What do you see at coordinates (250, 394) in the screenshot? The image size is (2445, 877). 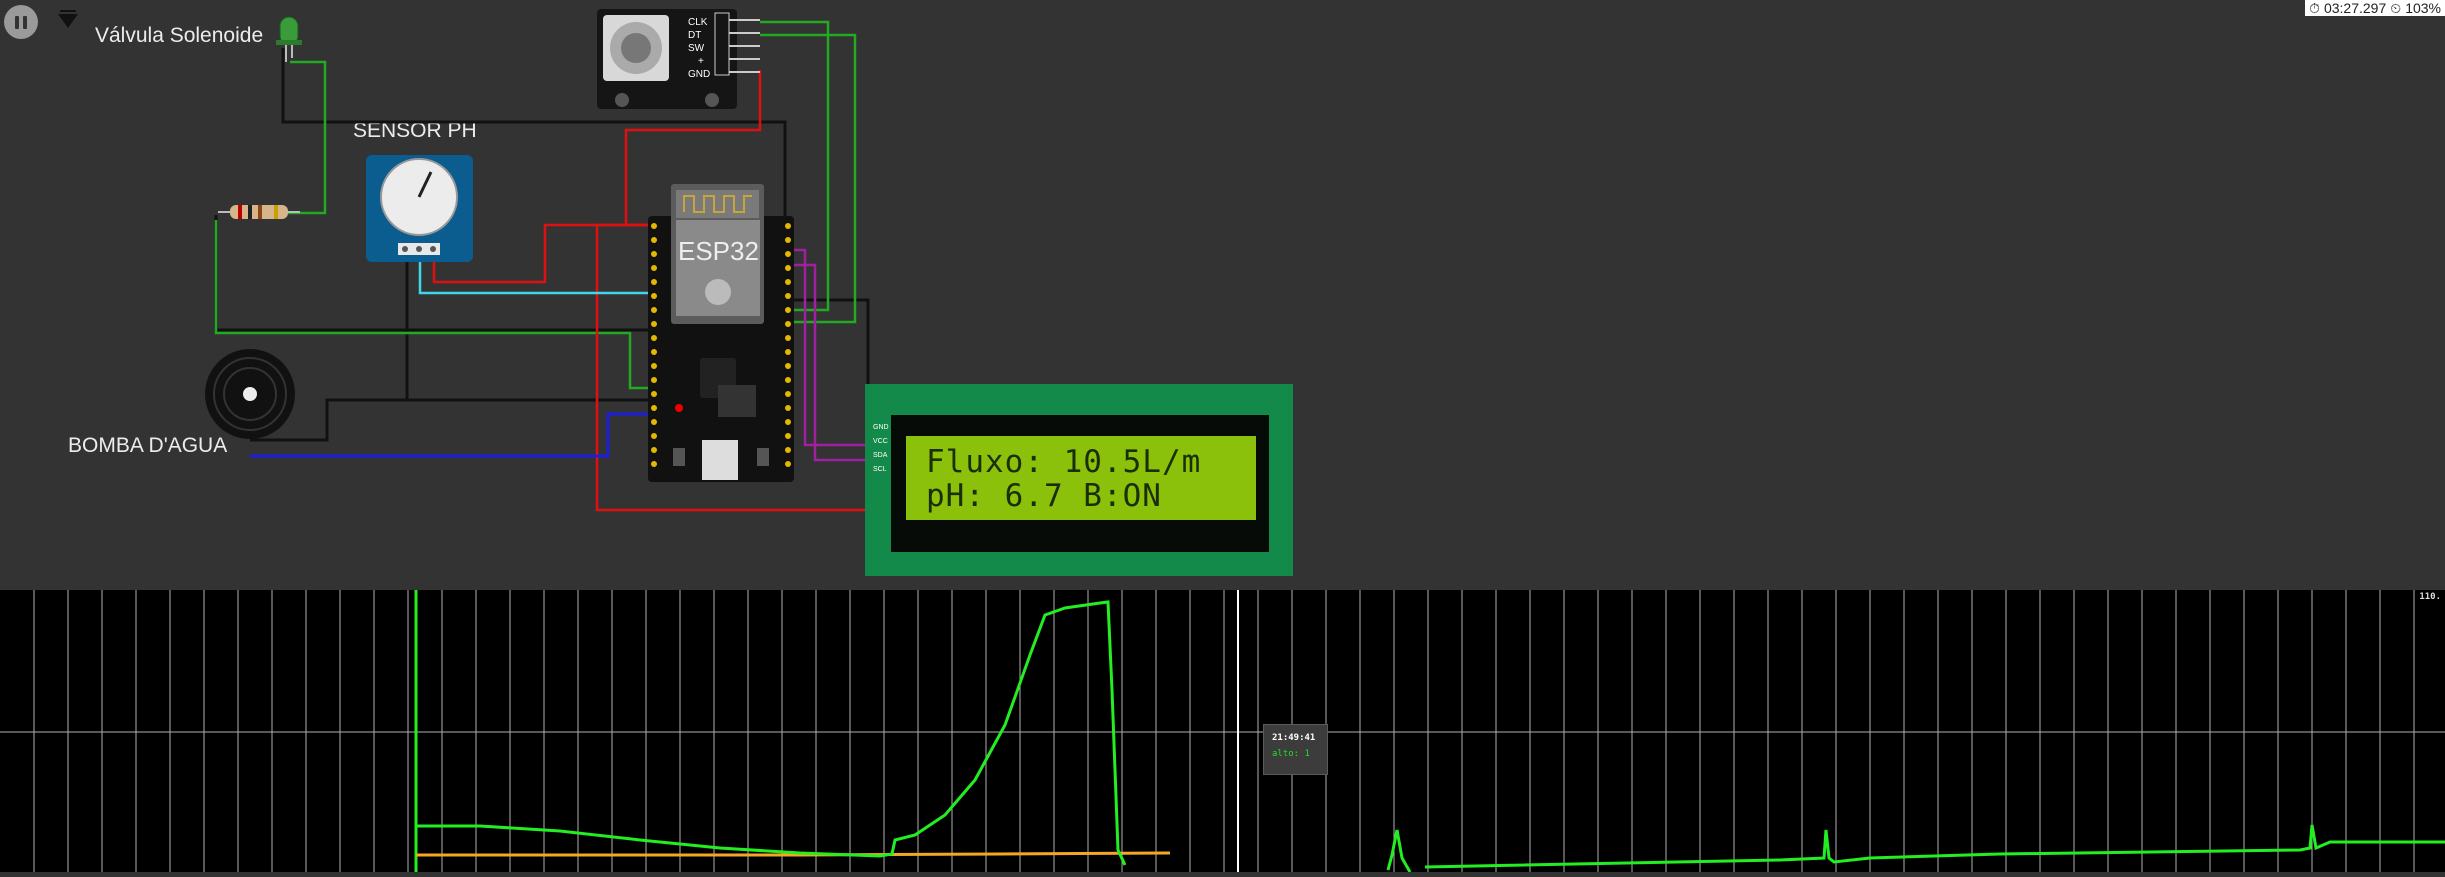 I see `water-pump-buzzer` at bounding box center [250, 394].